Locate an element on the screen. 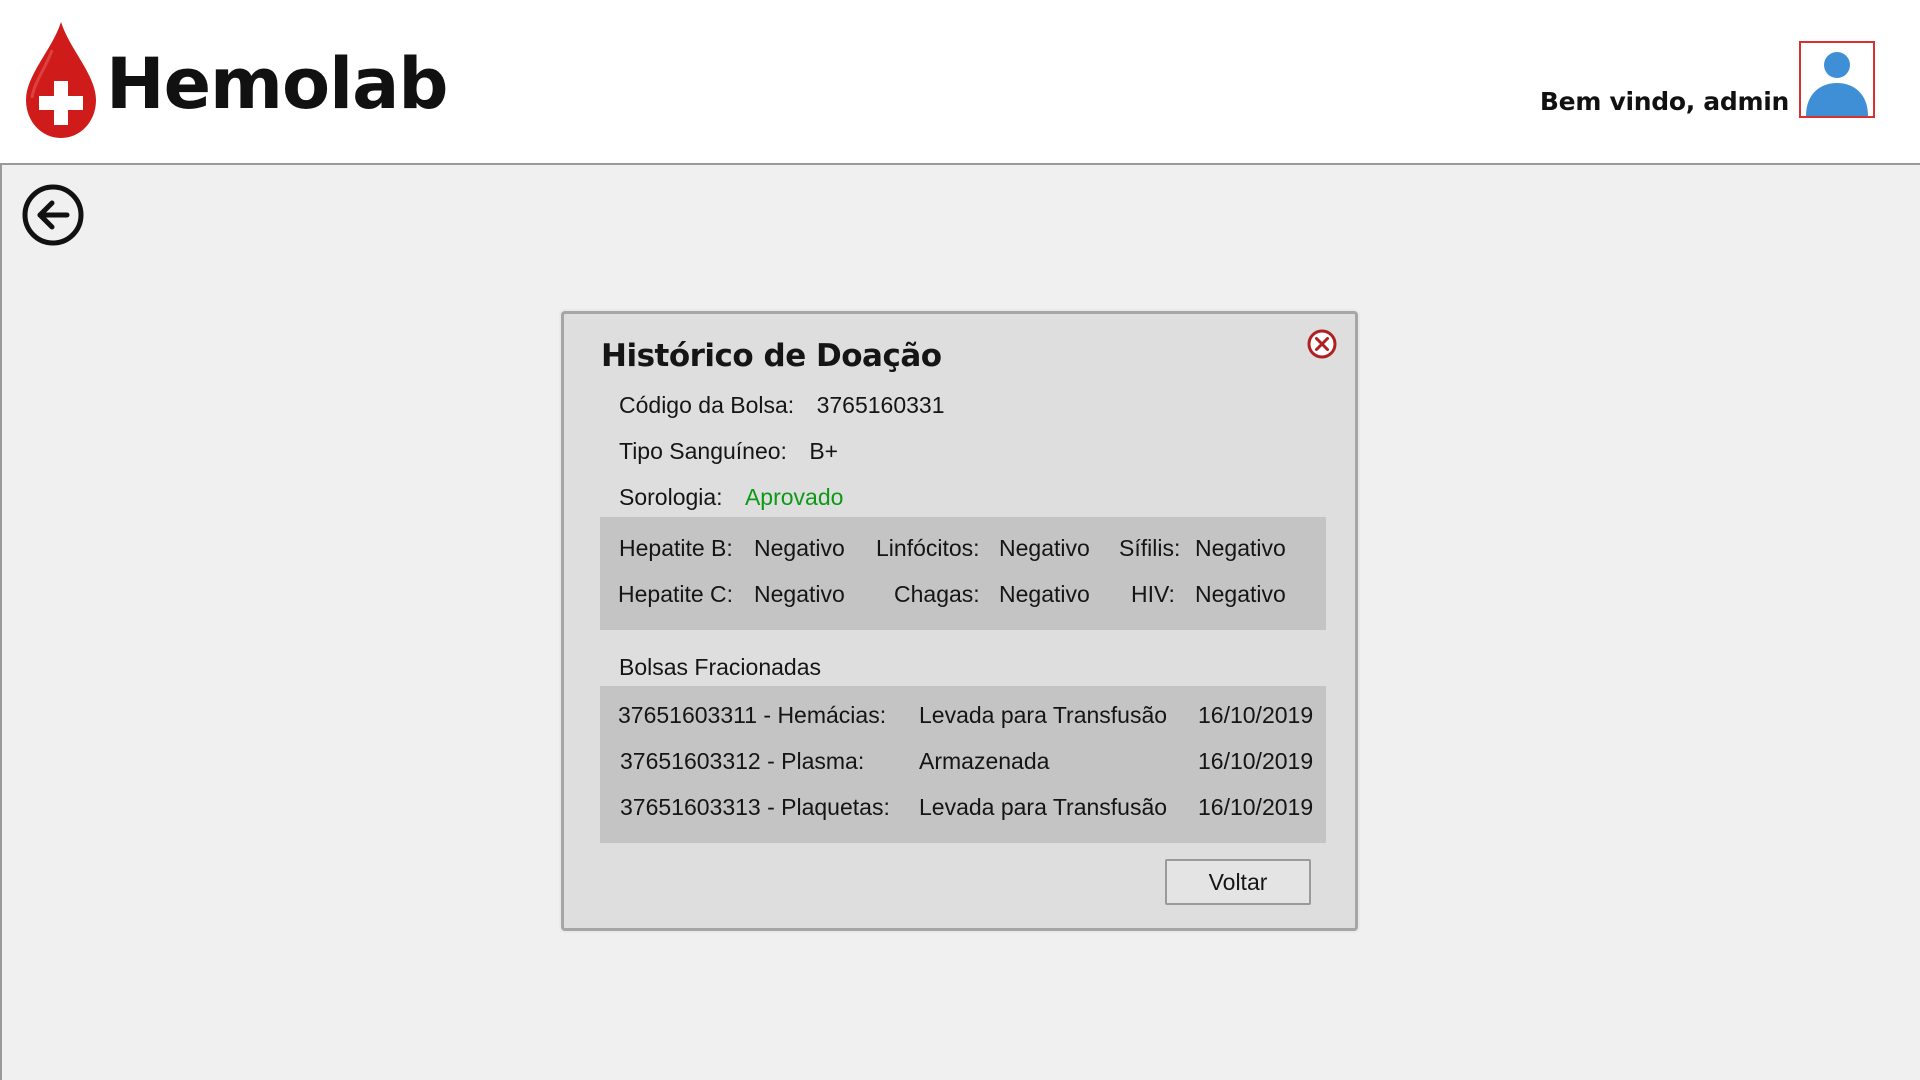  arrow-left-circle-icon is located at coordinates (53, 215).